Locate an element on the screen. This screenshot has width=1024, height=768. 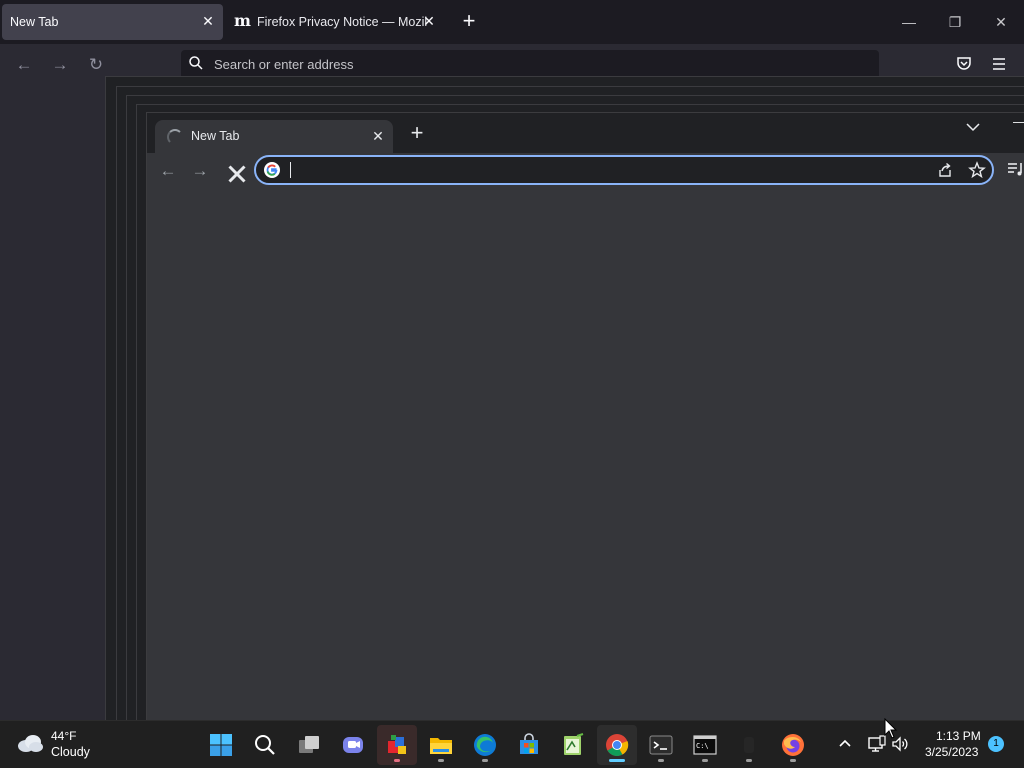
chat-button is located at coordinates (353, 745).